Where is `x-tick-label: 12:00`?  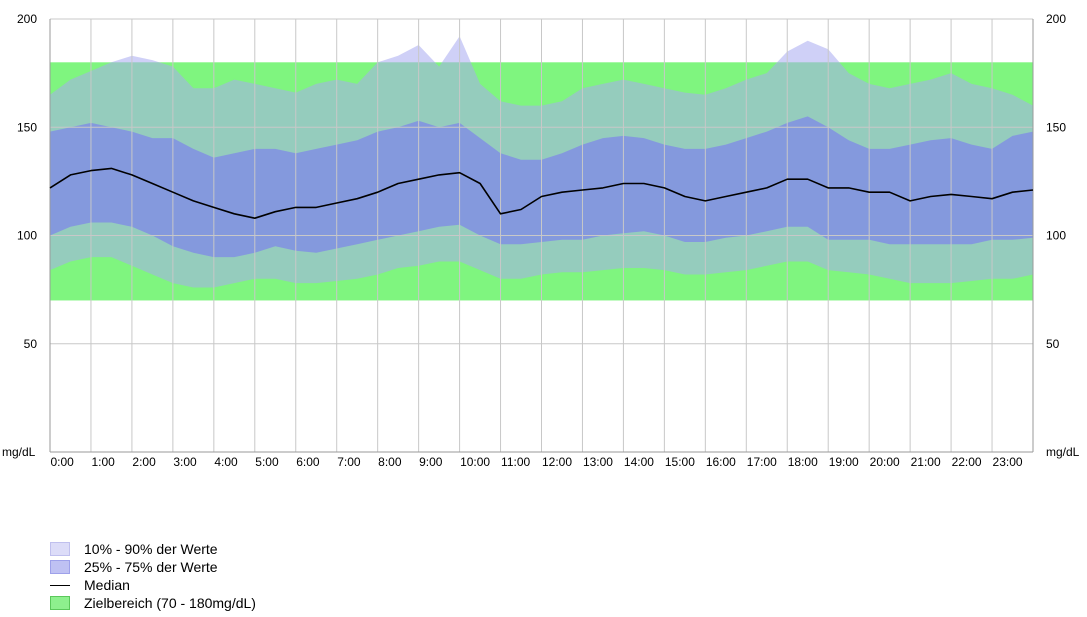 x-tick-label: 12:00 is located at coordinates (557, 462).